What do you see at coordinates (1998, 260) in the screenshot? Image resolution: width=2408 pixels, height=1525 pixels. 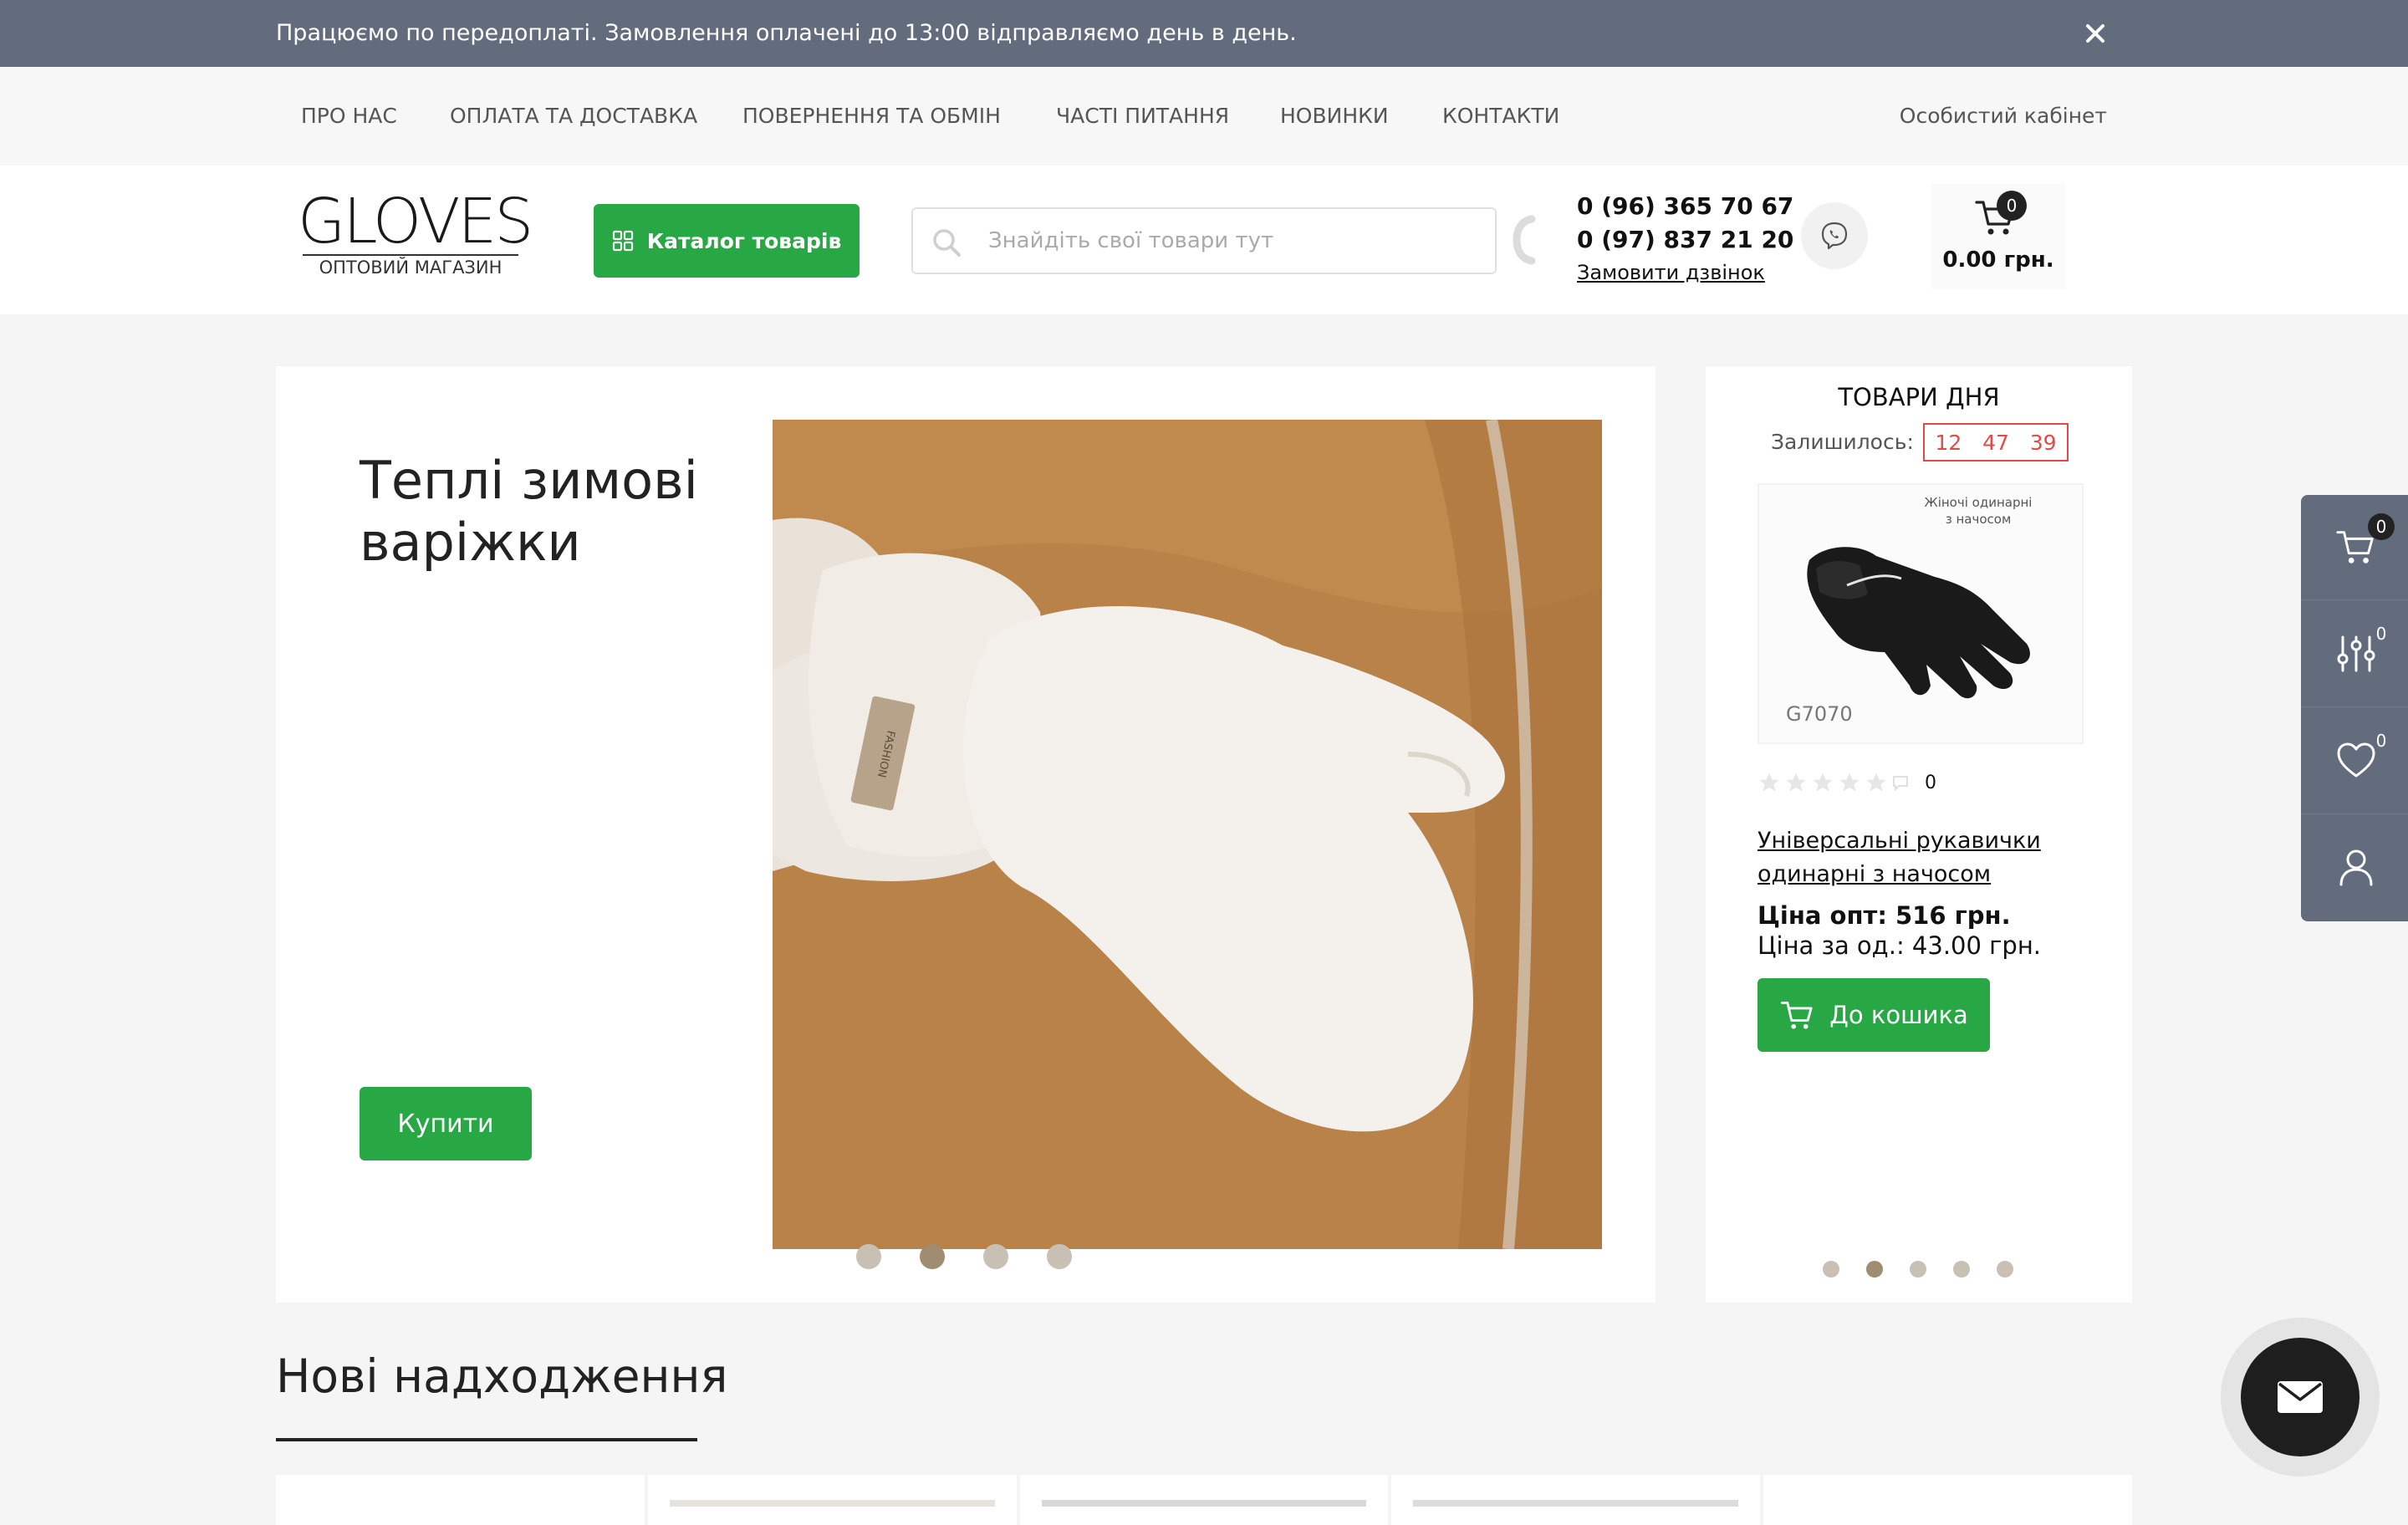 I see `cart-total: 0.00 грн.` at bounding box center [1998, 260].